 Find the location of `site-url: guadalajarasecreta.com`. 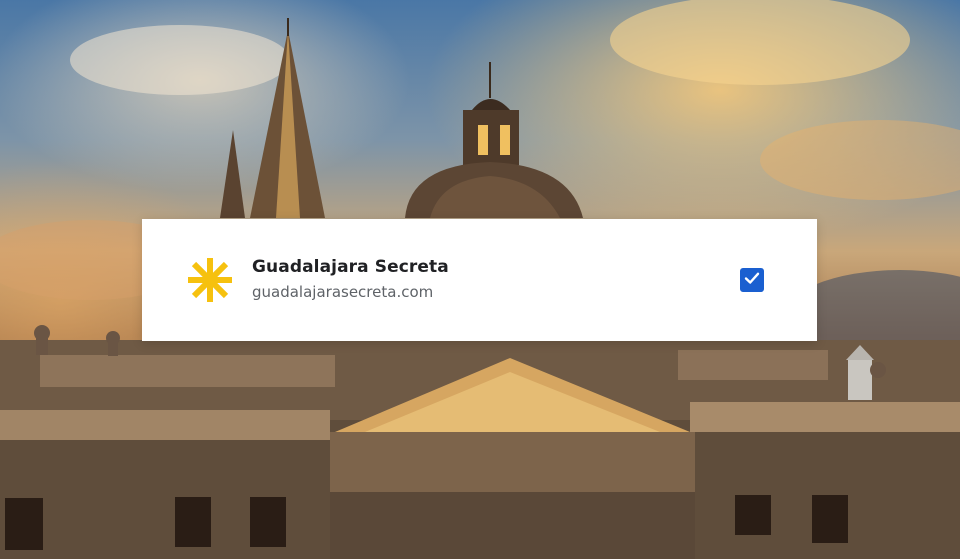

site-url: guadalajarasecreta.com is located at coordinates (343, 292).